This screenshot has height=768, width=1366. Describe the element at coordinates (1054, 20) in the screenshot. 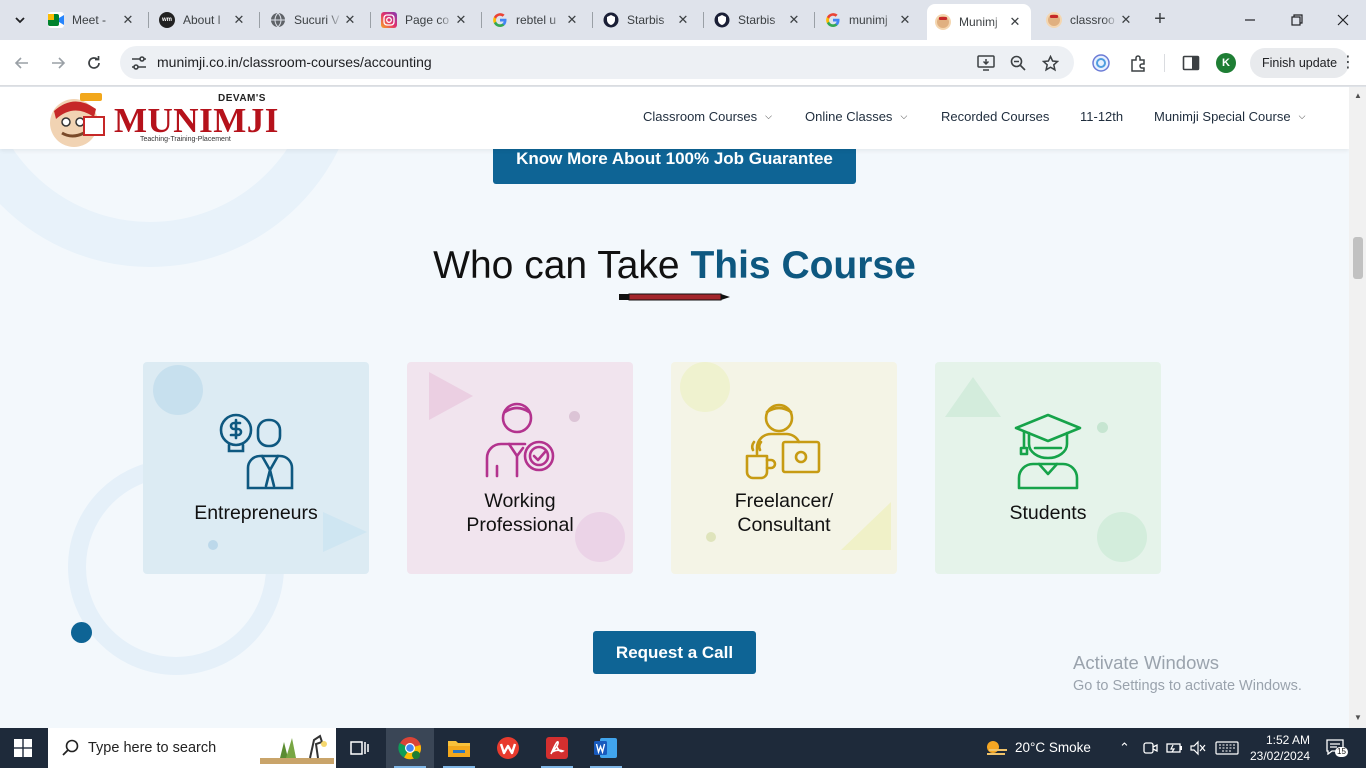

I see `munimji-icon` at that location.